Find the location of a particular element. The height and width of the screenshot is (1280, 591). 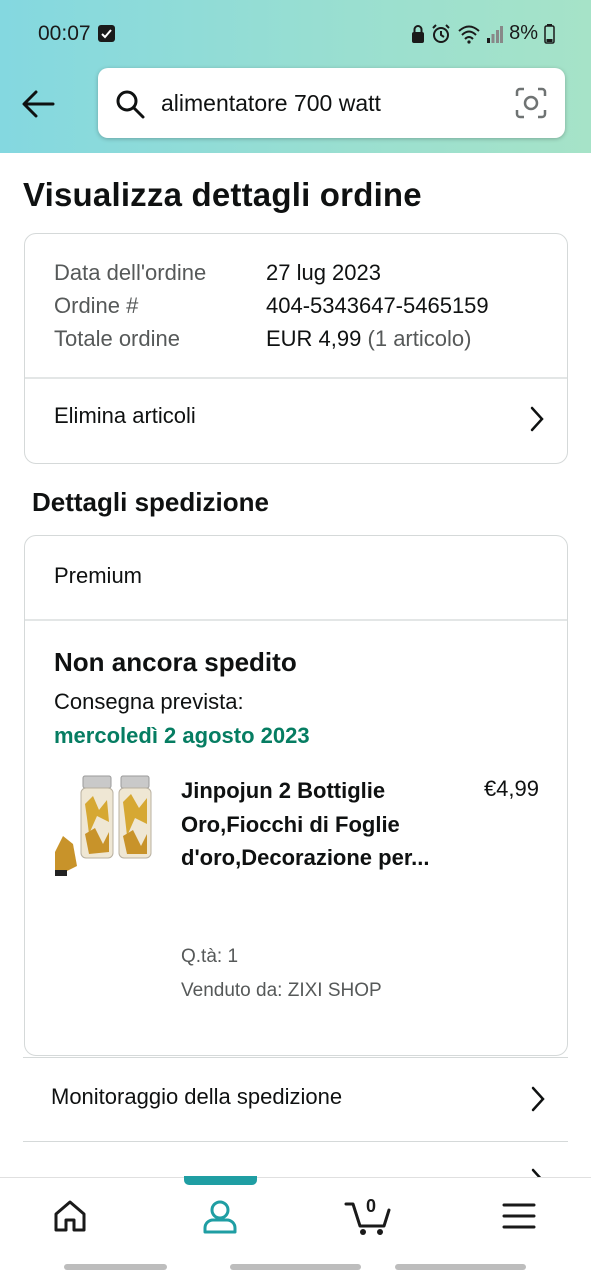

divider is located at coordinates (296, 620).